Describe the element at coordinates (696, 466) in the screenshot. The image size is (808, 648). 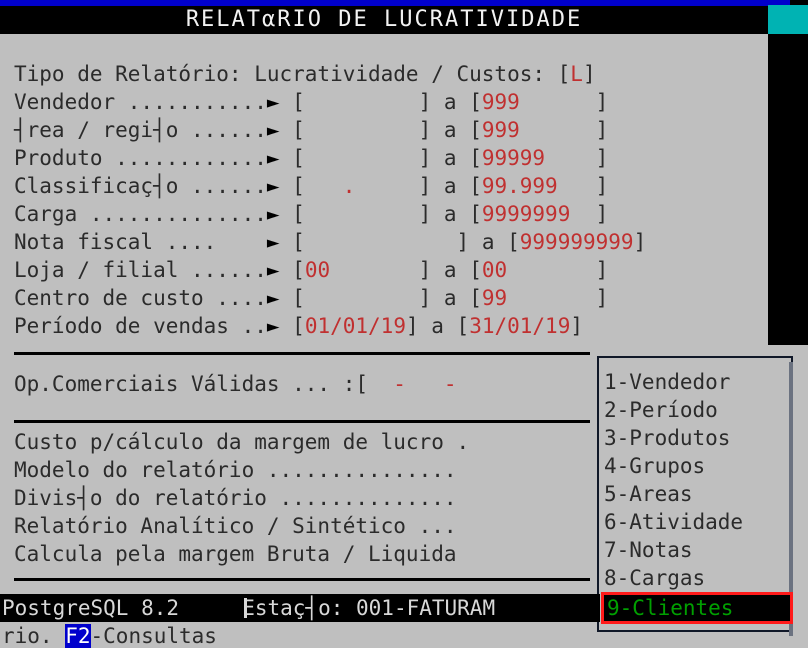
I see `menu-item-4-grupos: 4-Grupos` at that location.